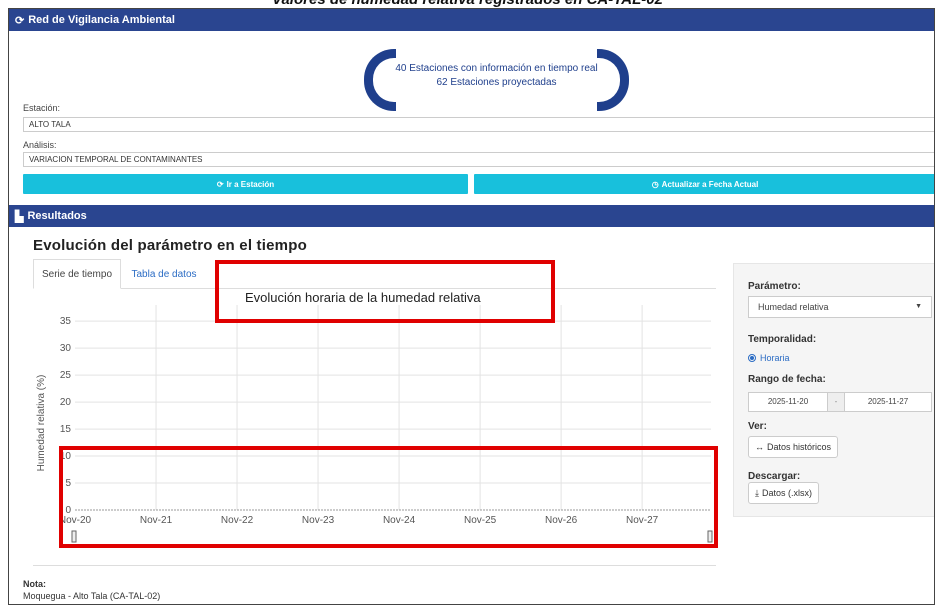  What do you see at coordinates (66, 402) in the screenshot?
I see `y-tick-label: 20` at bounding box center [66, 402].